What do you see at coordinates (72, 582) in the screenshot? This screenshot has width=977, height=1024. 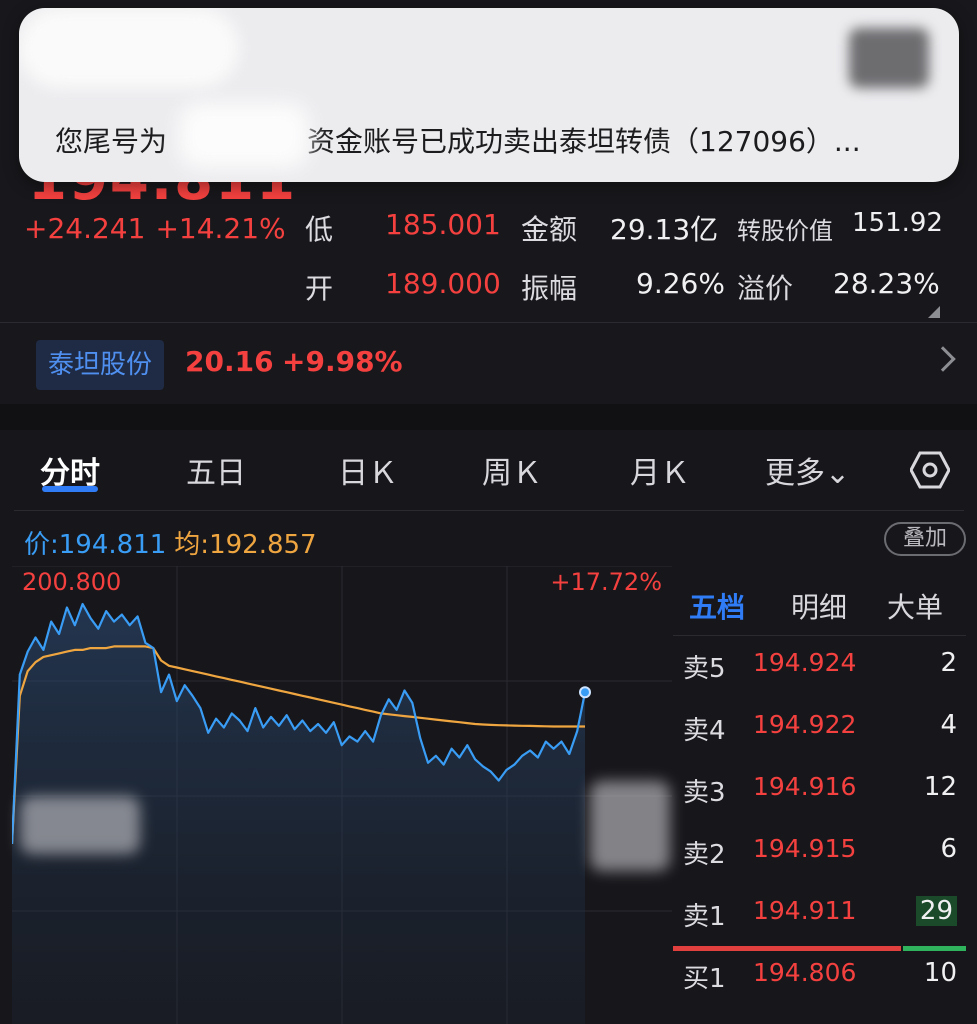 I see `chart-top-price-label: 200.800` at bounding box center [72, 582].